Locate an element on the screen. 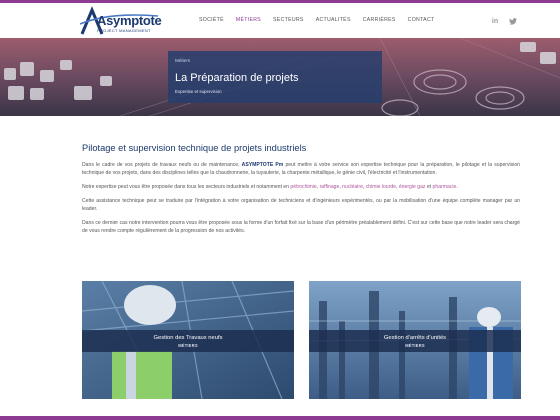  logo-name: Asymptote is located at coordinates (129, 20).